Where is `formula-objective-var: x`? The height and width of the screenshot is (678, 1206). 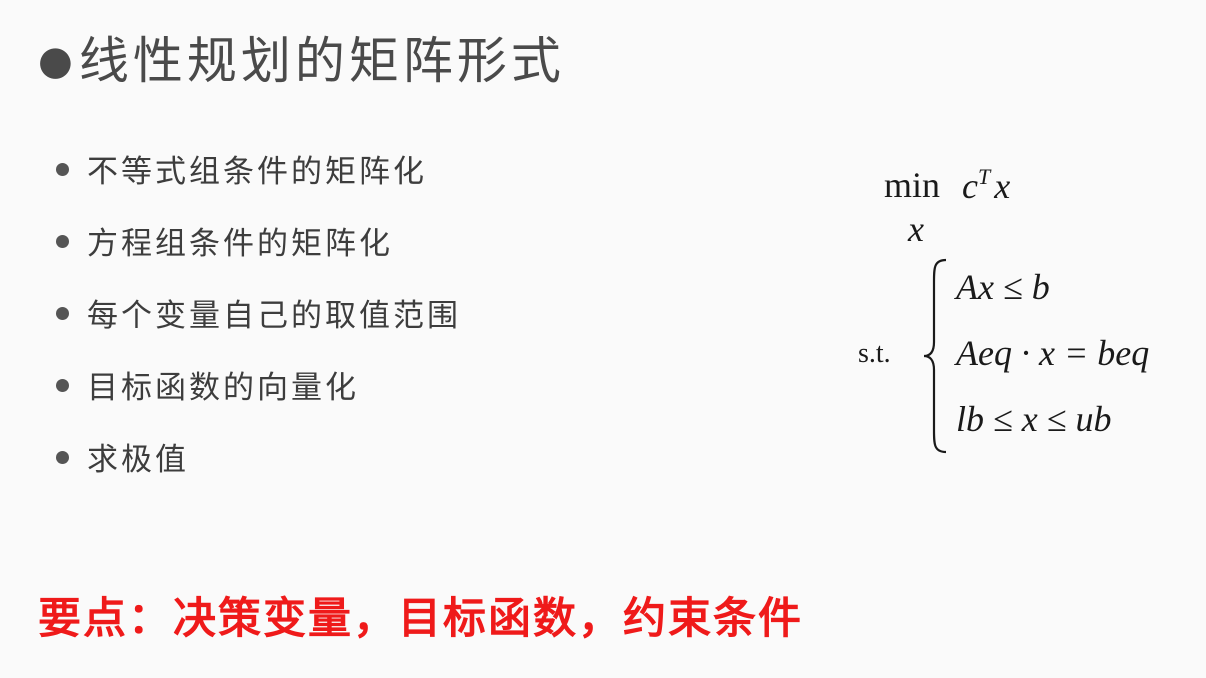
formula-objective-var: x is located at coordinates (1002, 186).